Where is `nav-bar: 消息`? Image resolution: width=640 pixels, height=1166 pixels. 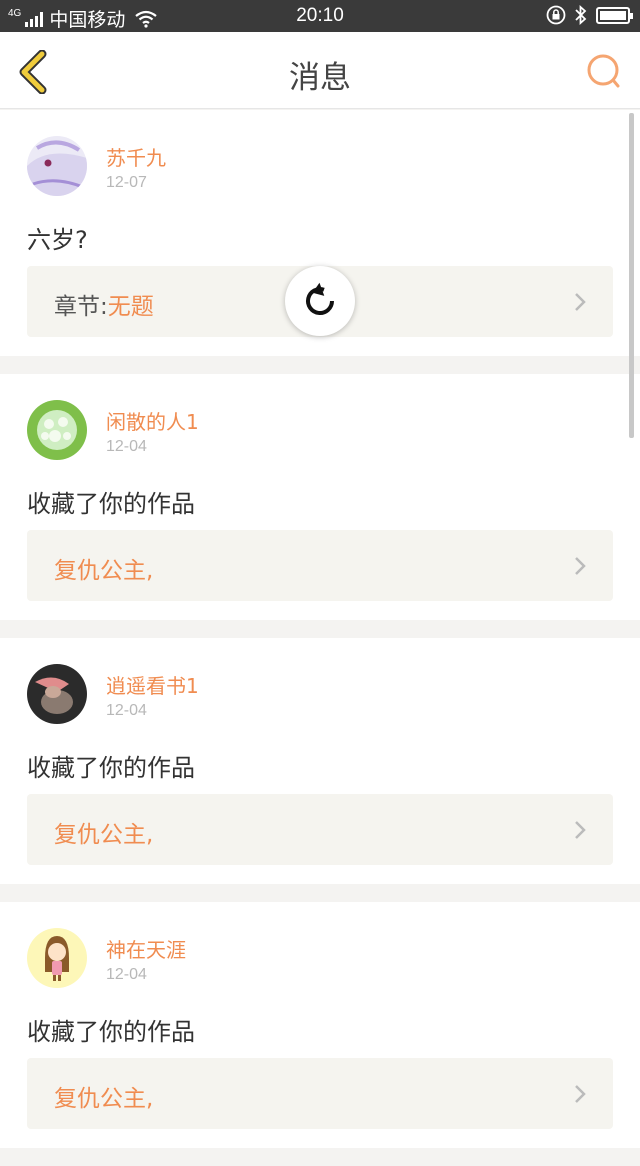
nav-bar: 消息 is located at coordinates (320, 70).